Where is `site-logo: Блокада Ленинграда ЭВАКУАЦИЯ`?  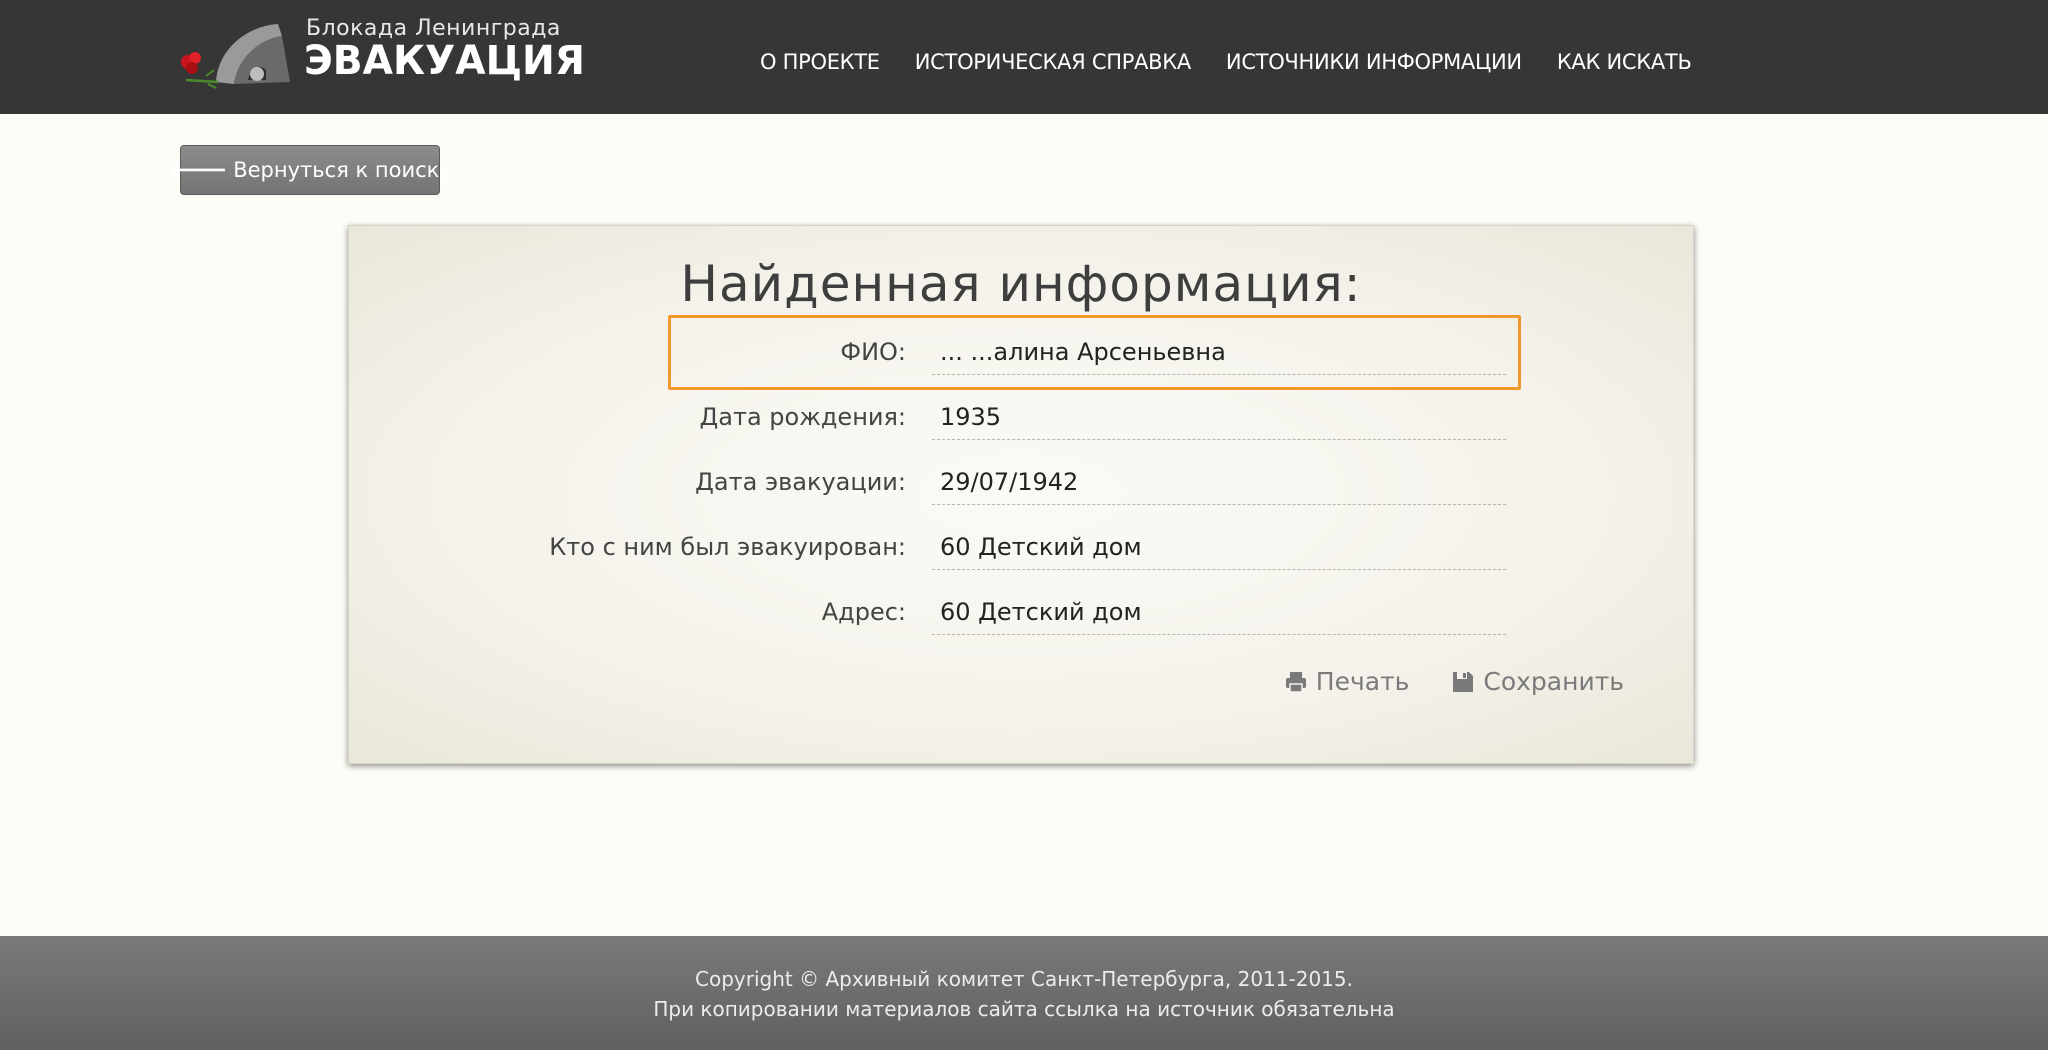 site-logo: Блокада Ленинграда ЭВАКУАЦИЯ is located at coordinates (381, 54).